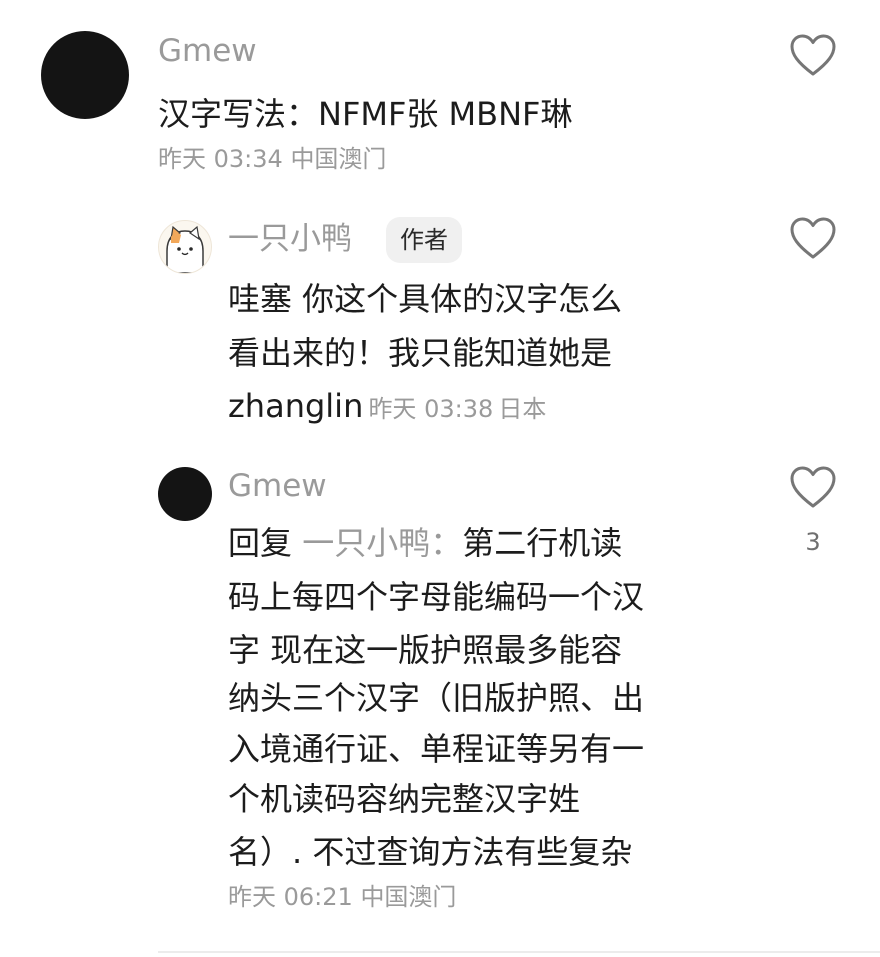 Image resolution: width=880 pixels, height=957 pixels. What do you see at coordinates (436, 597) in the screenshot?
I see `comment-text-line: 码上每四个字母能编码一个汉` at bounding box center [436, 597].